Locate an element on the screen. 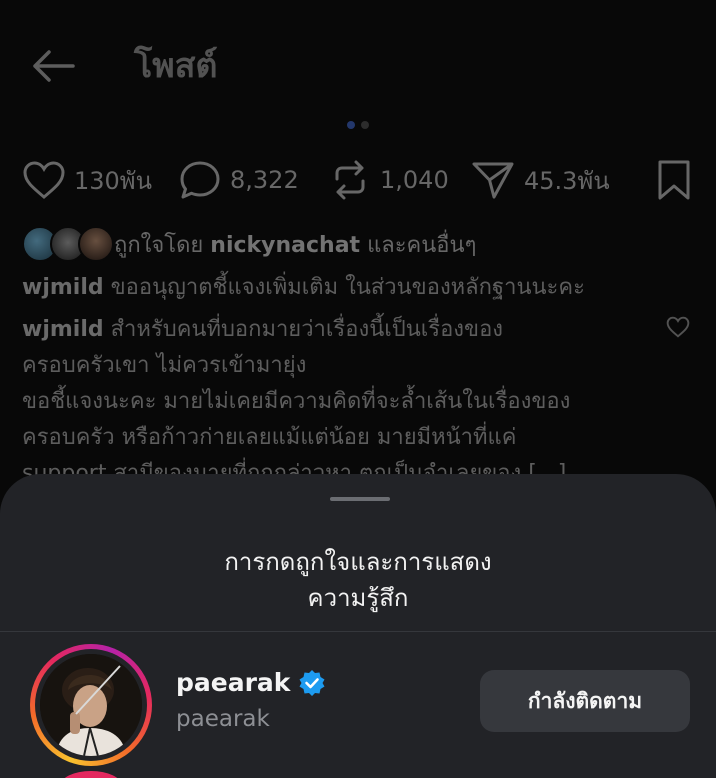 Image resolution: width=716 pixels, height=778 pixels. sheet-title: การกดถูกใจและการแสดง ความรู้สึก is located at coordinates (358, 580).